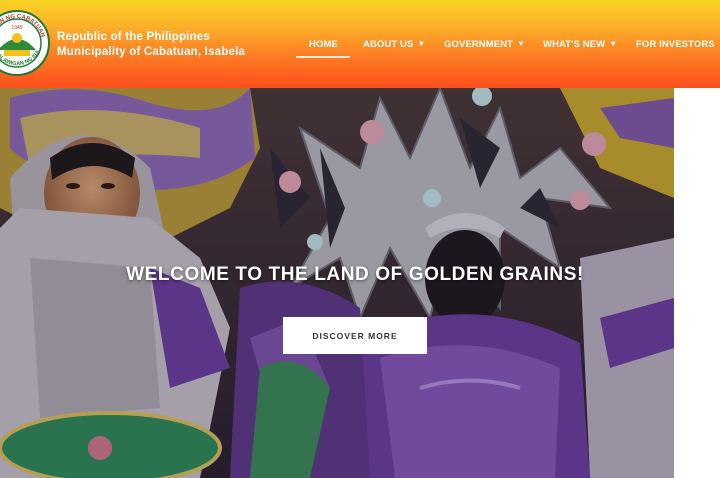  Describe the element at coordinates (355, 335) in the screenshot. I see `discover-more-button: DISCOVER MORE` at that location.